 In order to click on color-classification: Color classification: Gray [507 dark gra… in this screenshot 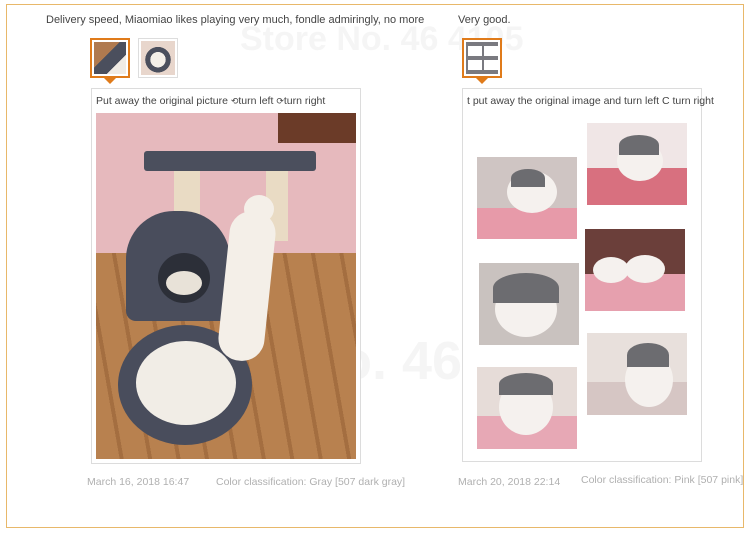, I will do `click(311, 482)`.